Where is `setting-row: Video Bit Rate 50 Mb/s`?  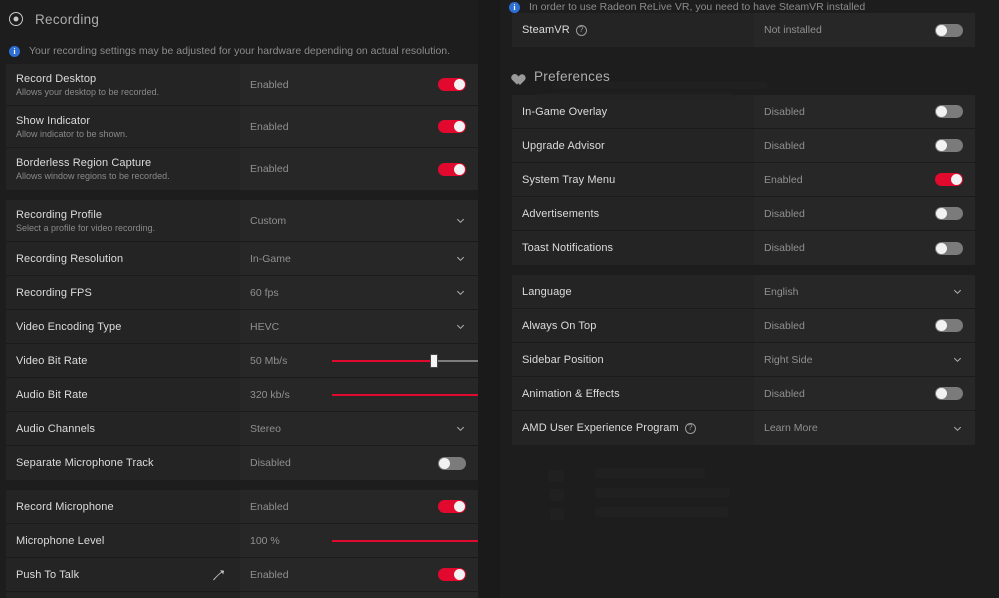
setting-row: Video Bit Rate 50 Mb/s is located at coordinates (253, 361).